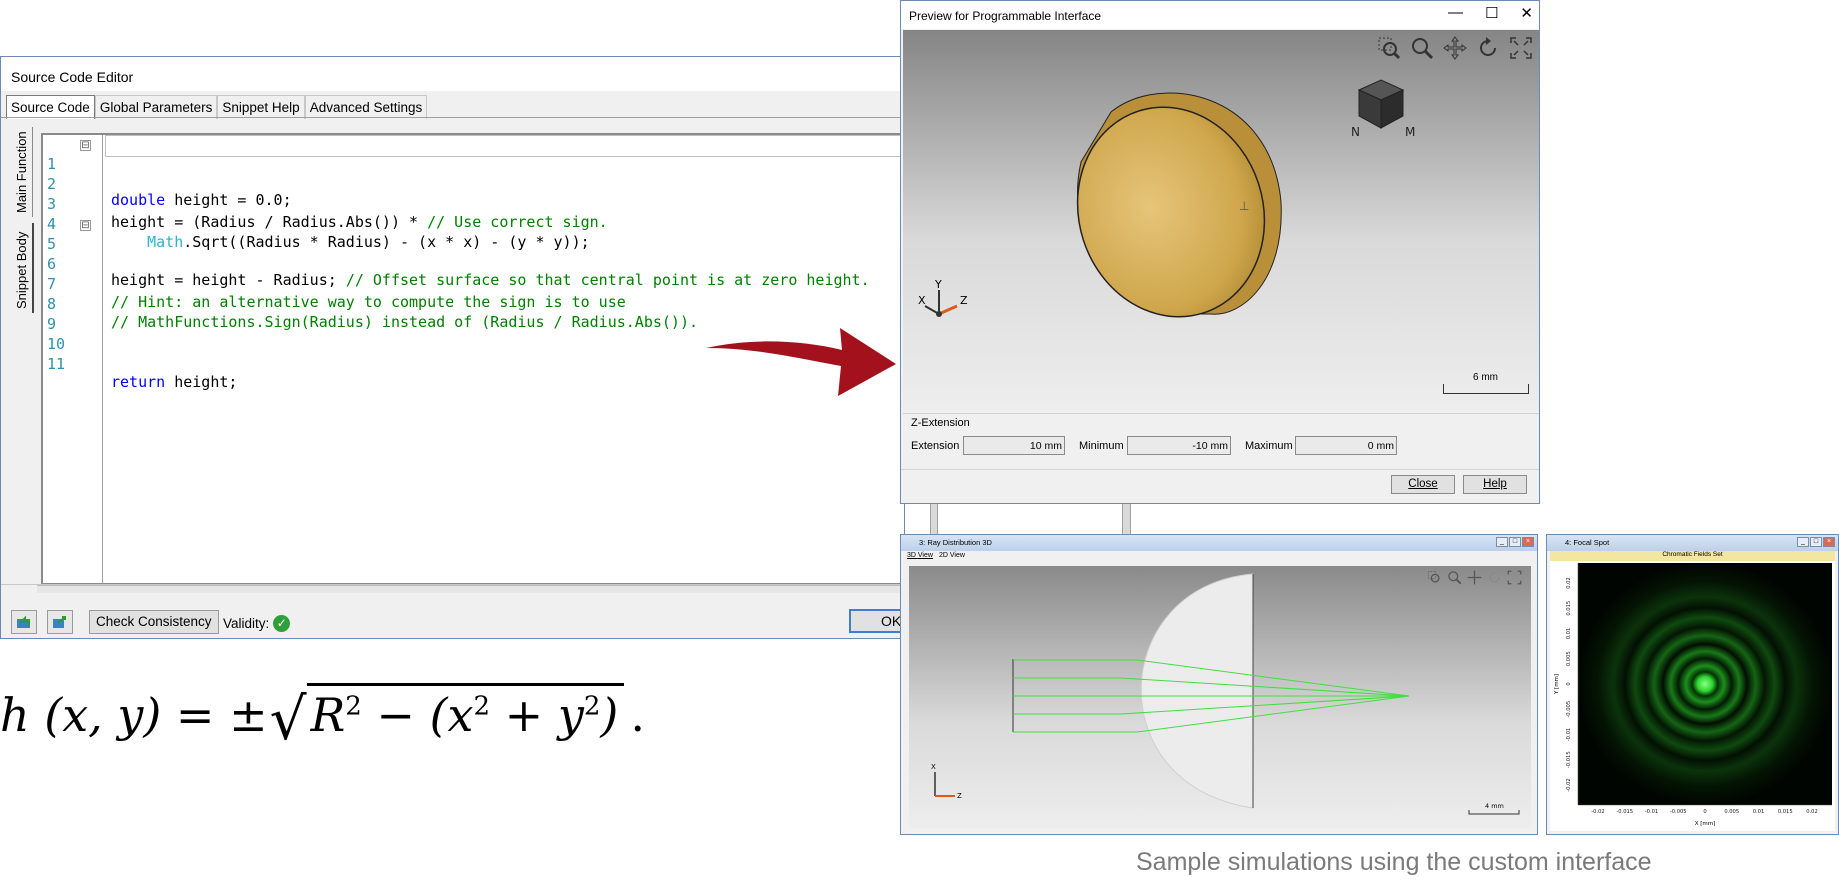 Image resolution: width=1839 pixels, height=896 pixels. What do you see at coordinates (288, 719) in the screenshot?
I see `square-root-sign: √` at bounding box center [288, 719].